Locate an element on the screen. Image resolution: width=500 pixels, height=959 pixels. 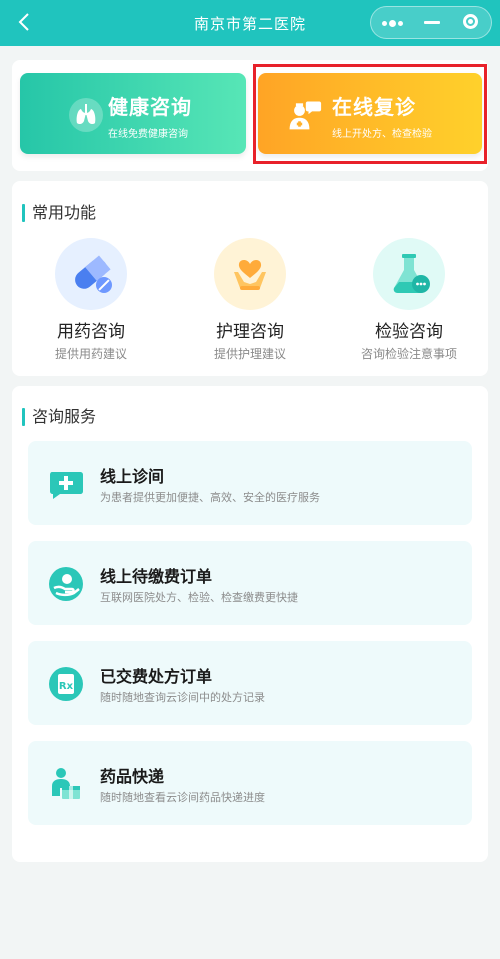
section-title: 常用功能 is located at coordinates (59, 213).